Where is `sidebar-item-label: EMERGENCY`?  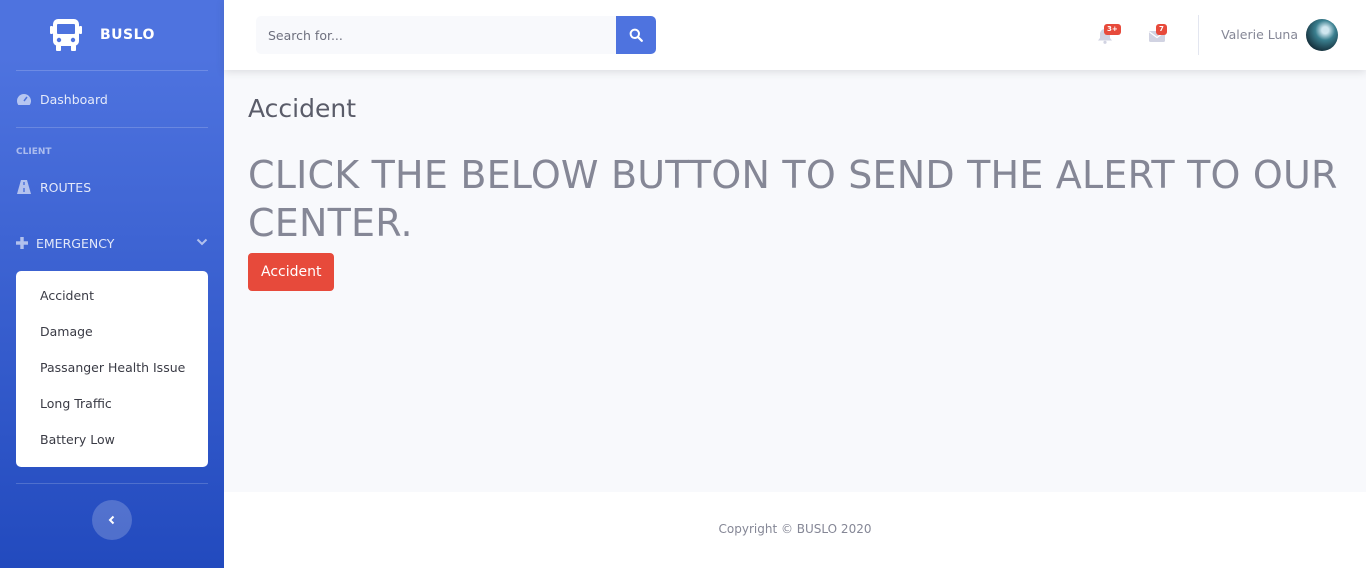 sidebar-item-label: EMERGENCY is located at coordinates (75, 243).